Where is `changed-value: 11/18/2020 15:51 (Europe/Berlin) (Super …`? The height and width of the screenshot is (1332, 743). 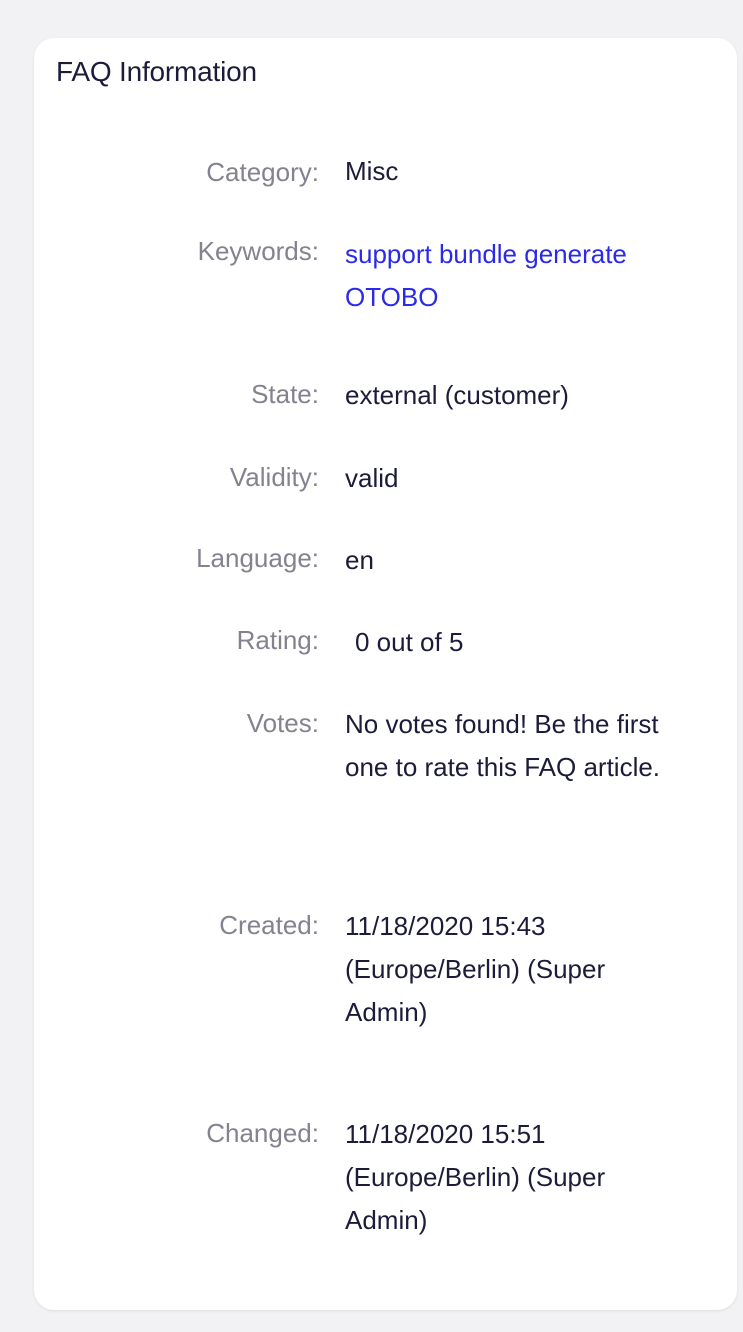 changed-value: 11/18/2020 15:51 (Europe/Berlin) (Super … is located at coordinates (475, 1177).